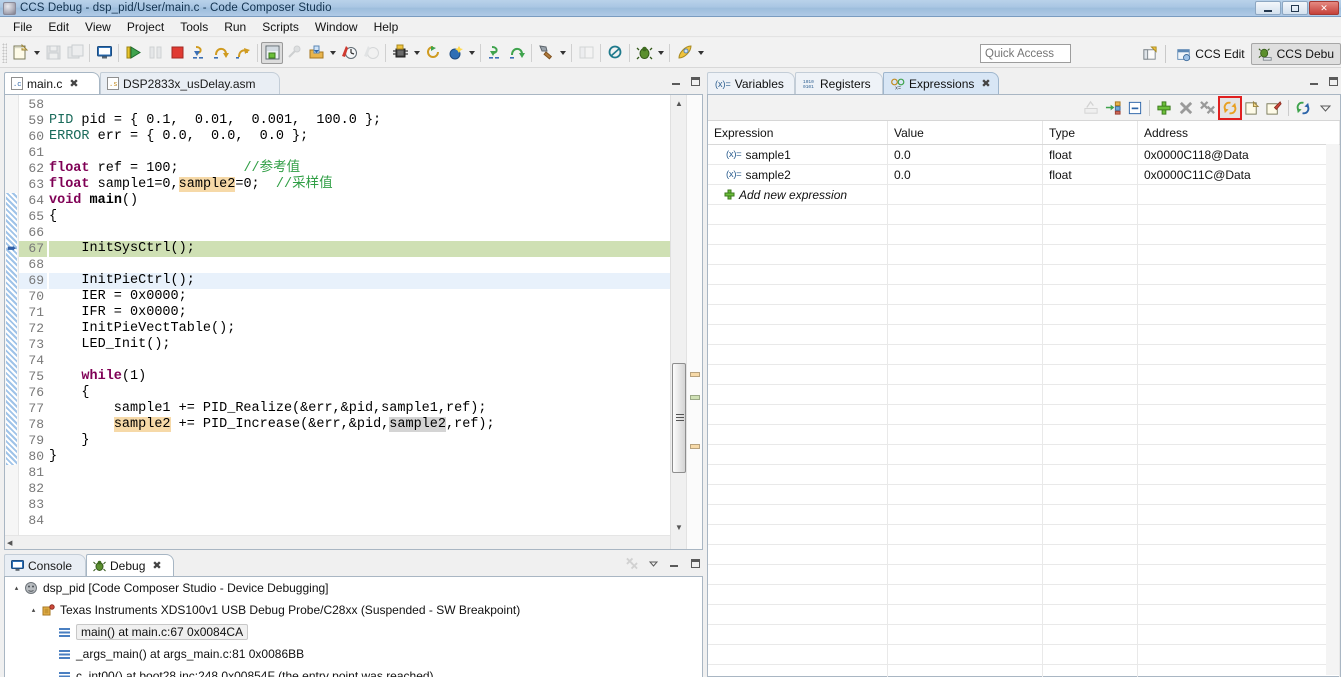  What do you see at coordinates (562, 53) in the screenshot?
I see `build-dropdown` at bounding box center [562, 53].